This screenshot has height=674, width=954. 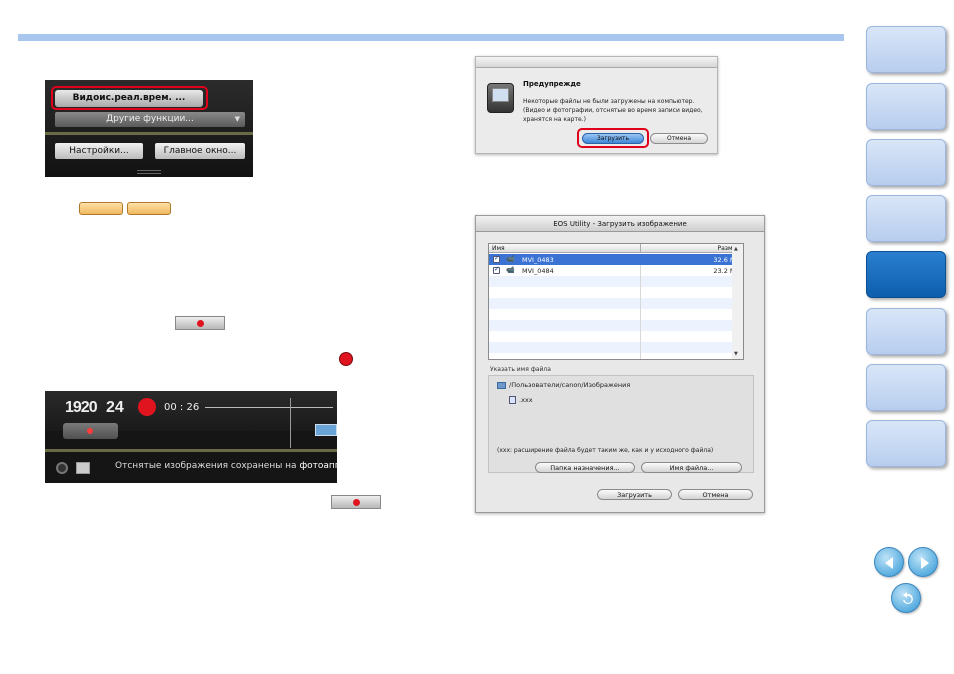 I want to click on scroll-up-icon: ▲, so click(x=736, y=249).